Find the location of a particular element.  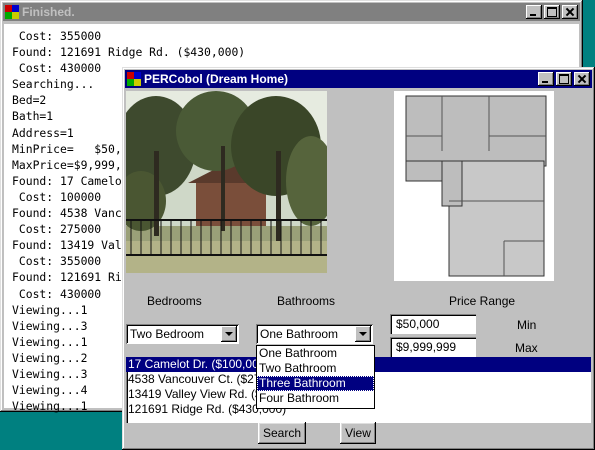

view-button: View is located at coordinates (358, 433).